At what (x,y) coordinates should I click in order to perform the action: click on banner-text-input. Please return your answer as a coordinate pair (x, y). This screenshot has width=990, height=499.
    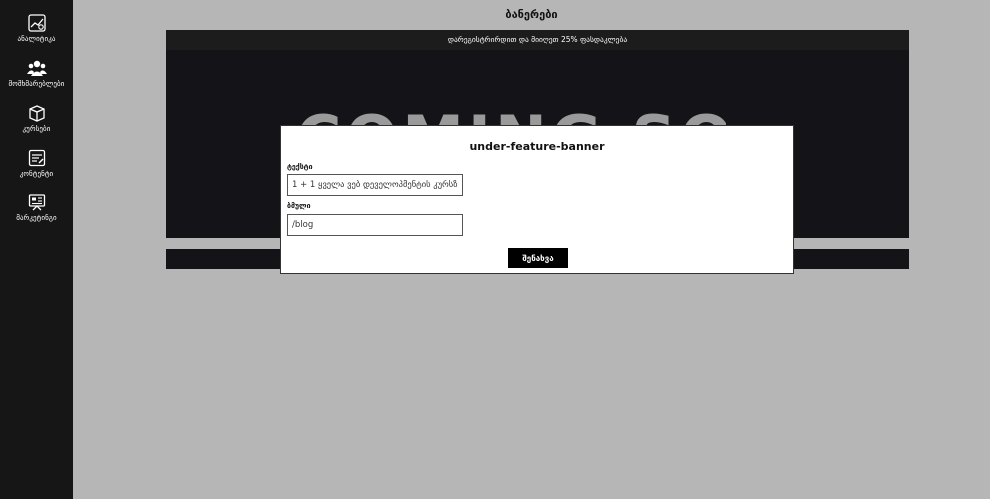
    Looking at the image, I should click on (375, 185).